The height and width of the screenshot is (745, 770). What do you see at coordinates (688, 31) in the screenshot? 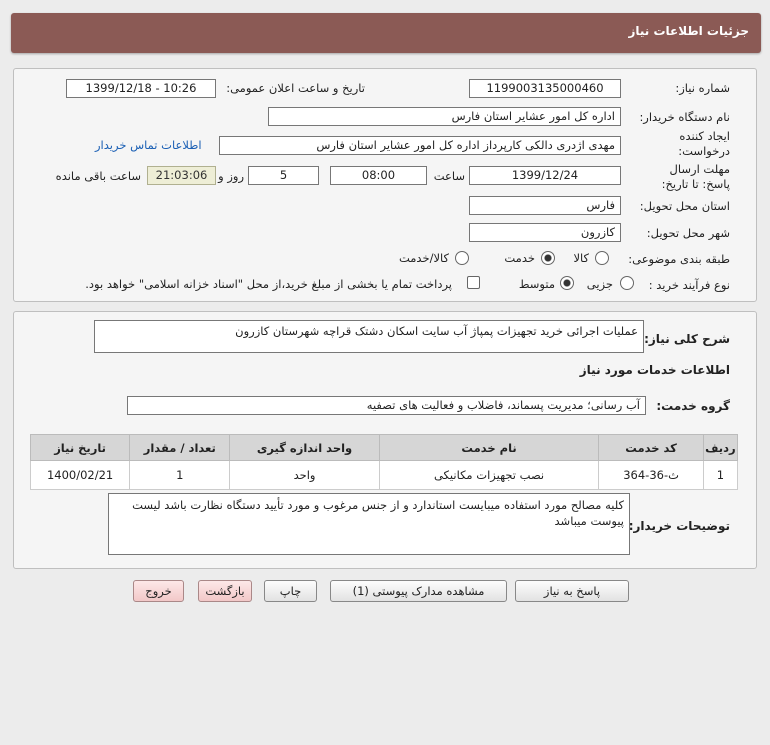
I see `page-title: جزئیات اطلاعات نیاز` at bounding box center [688, 31].